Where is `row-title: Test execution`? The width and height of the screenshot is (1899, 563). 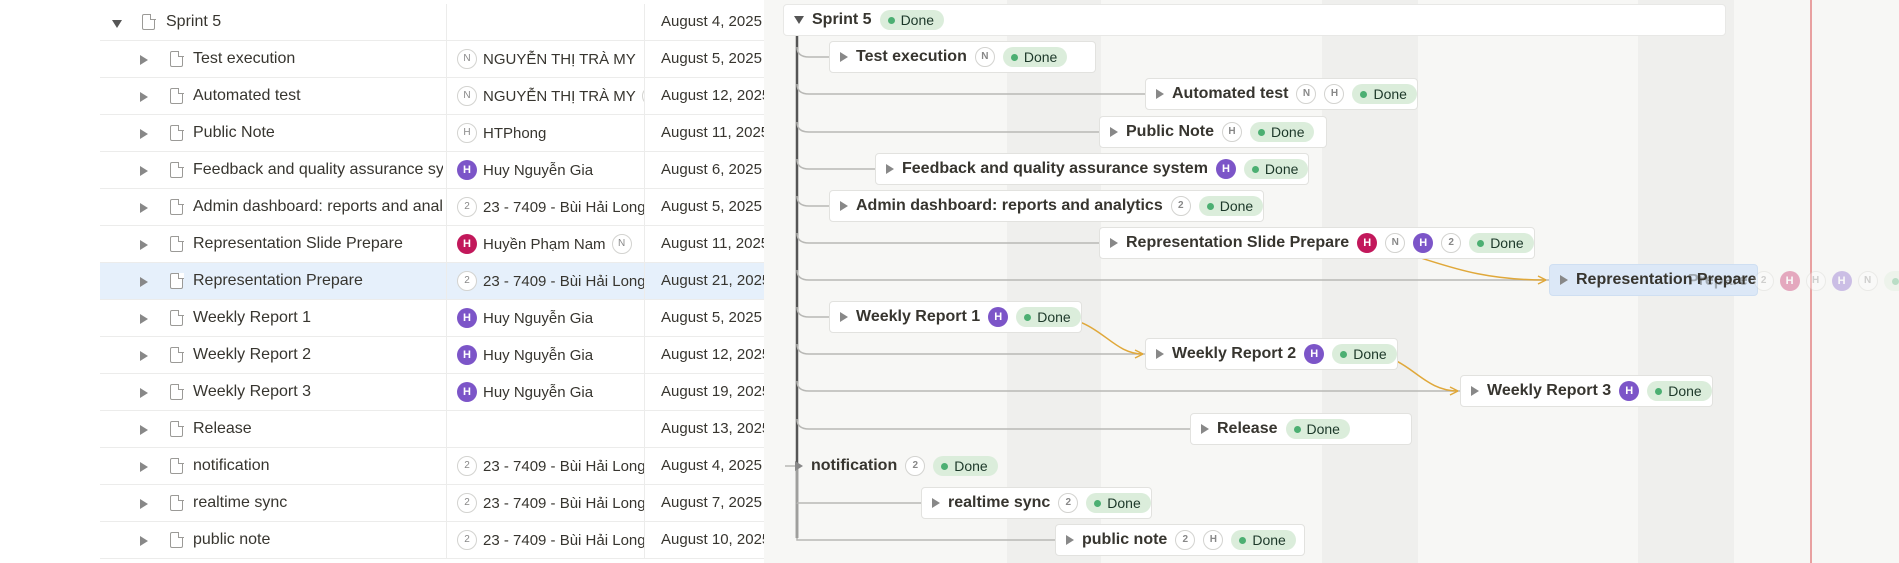
row-title: Test execution is located at coordinates (318, 59).